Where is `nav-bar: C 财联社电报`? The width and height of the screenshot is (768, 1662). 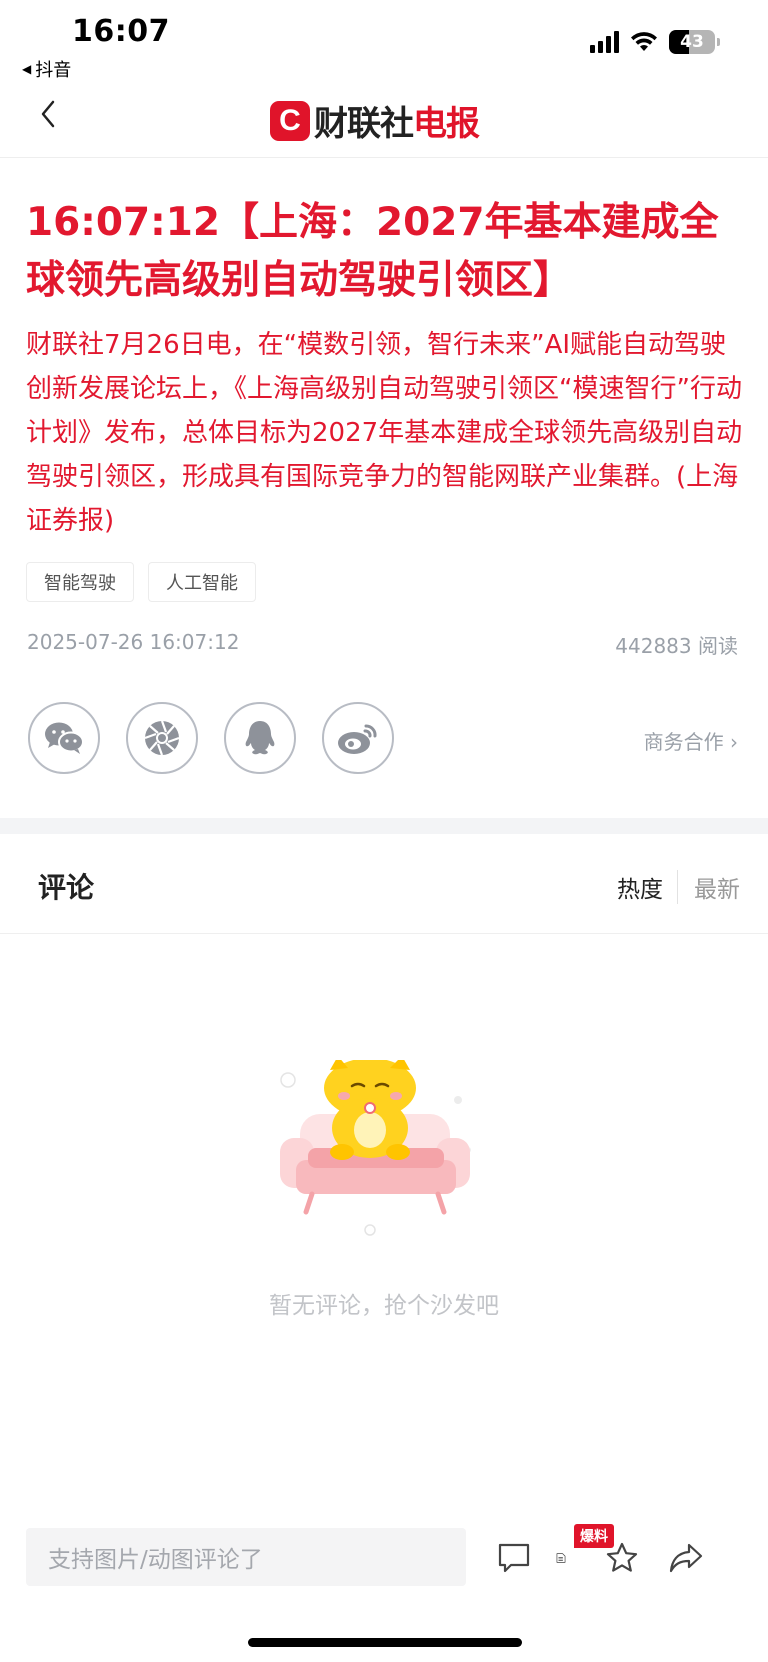 nav-bar: C 财联社电报 is located at coordinates (384, 120).